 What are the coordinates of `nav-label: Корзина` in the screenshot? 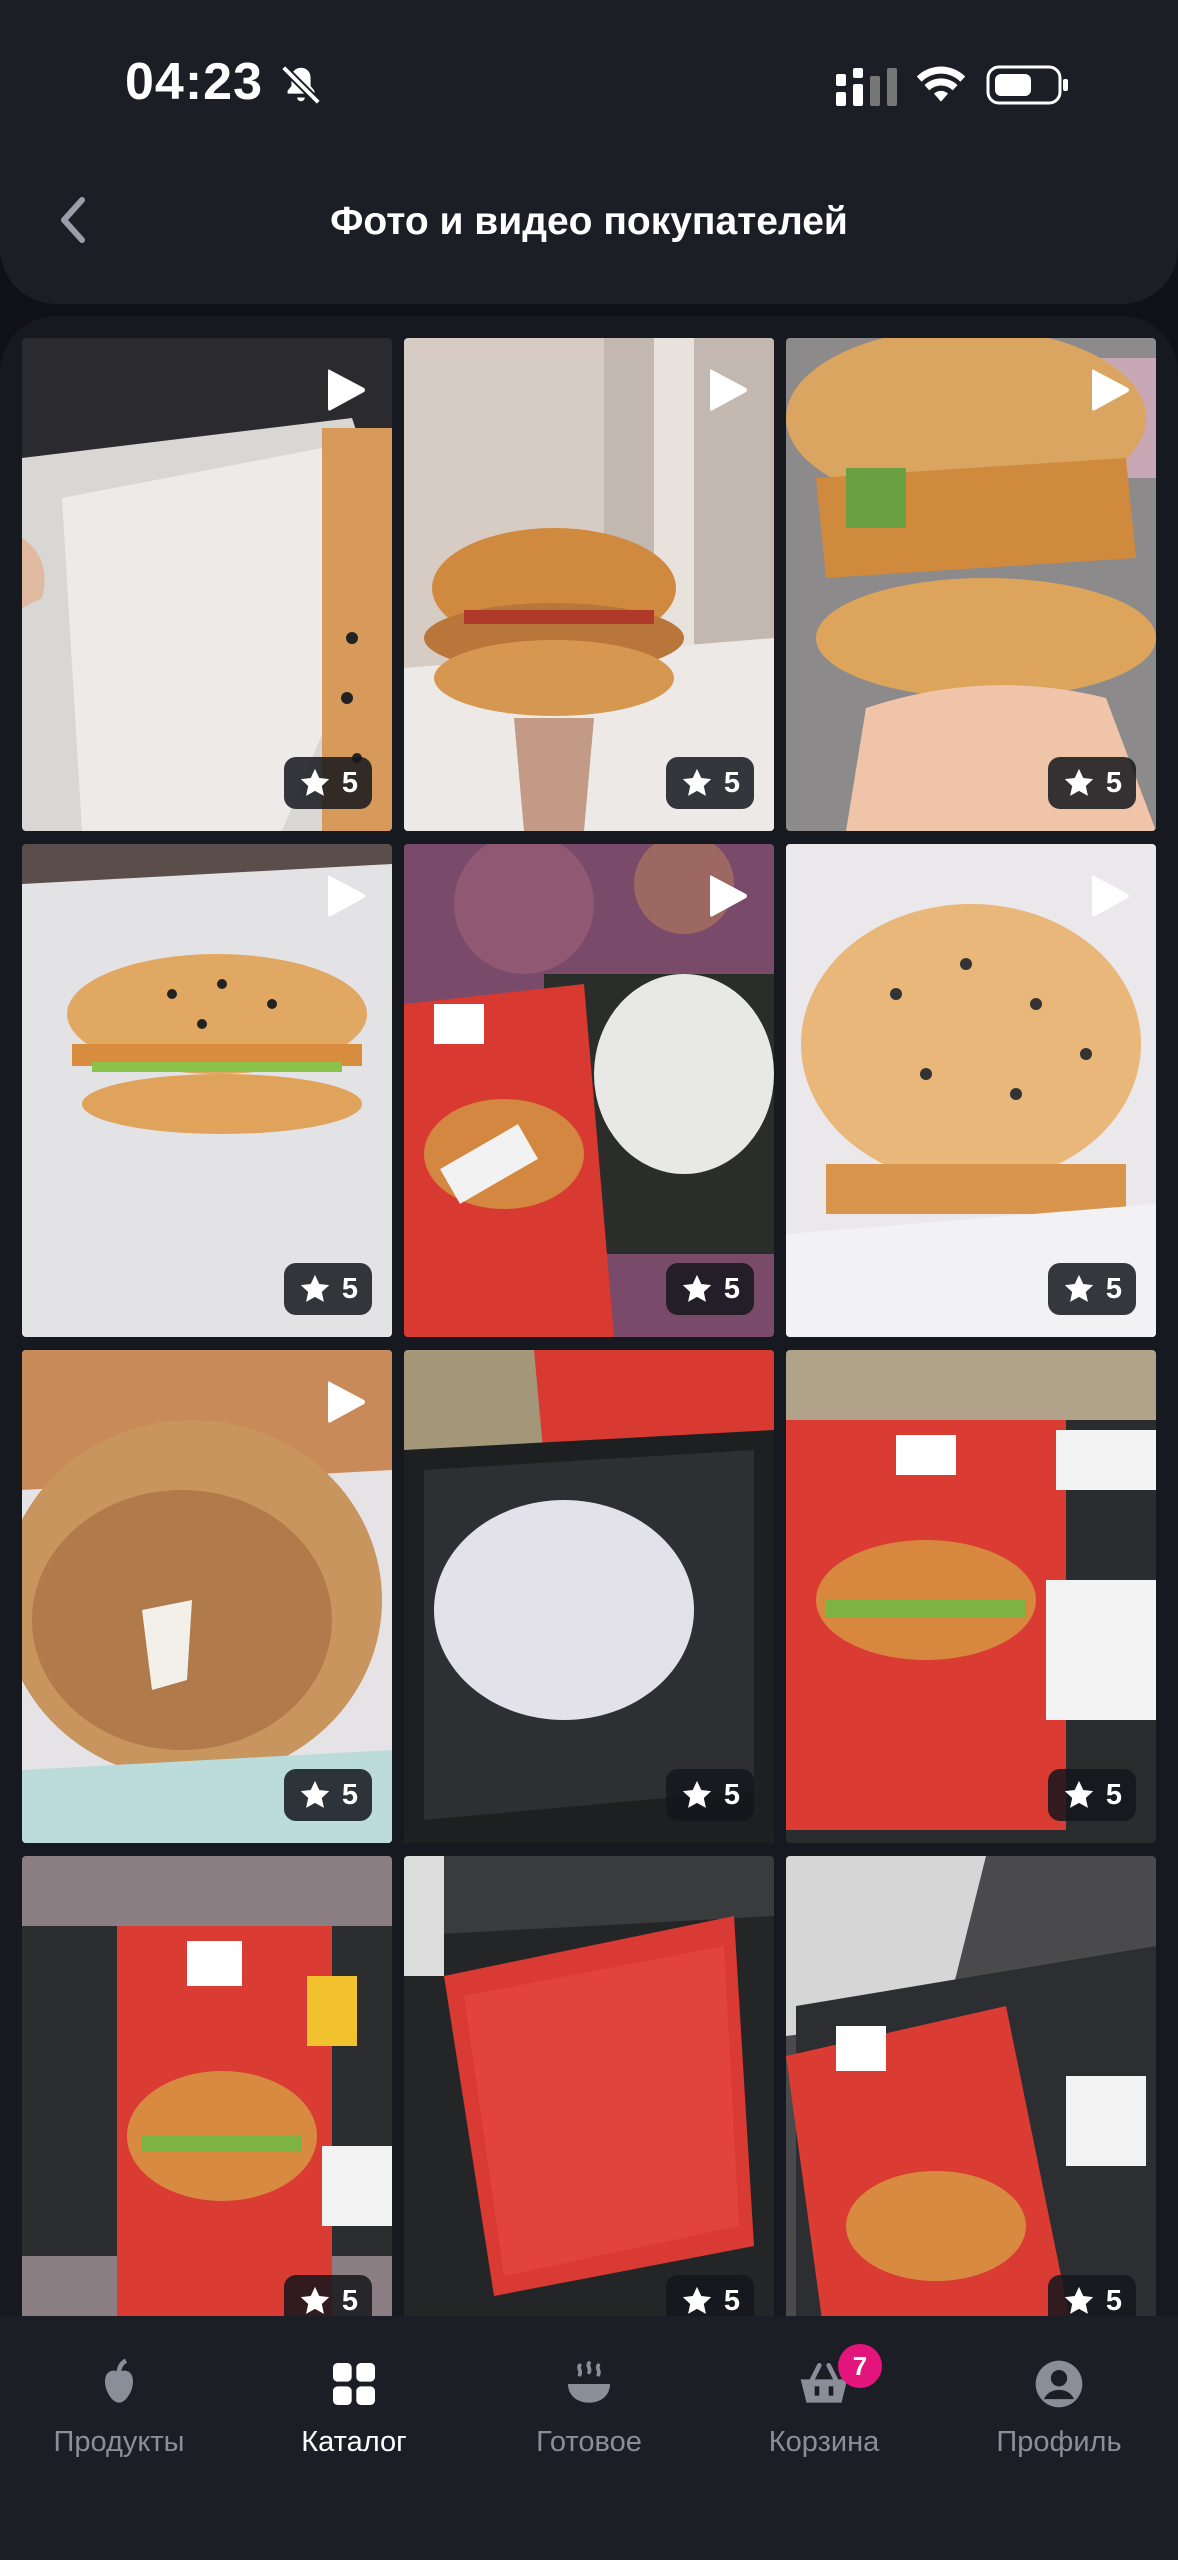 It's located at (824, 2442).